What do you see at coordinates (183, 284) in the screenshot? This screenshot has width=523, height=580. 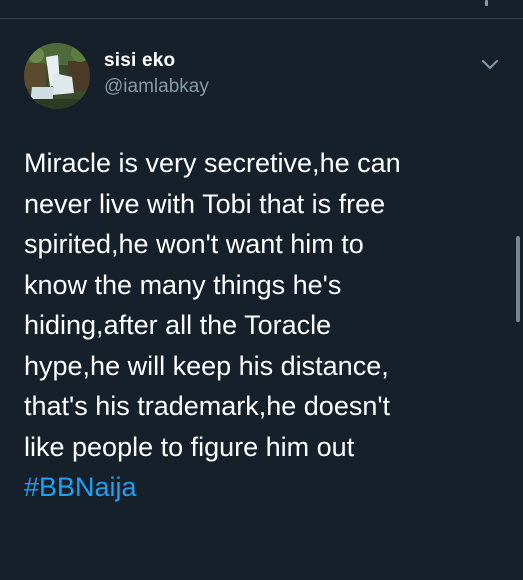 I see `tweet-text-line: know the many things he's` at bounding box center [183, 284].